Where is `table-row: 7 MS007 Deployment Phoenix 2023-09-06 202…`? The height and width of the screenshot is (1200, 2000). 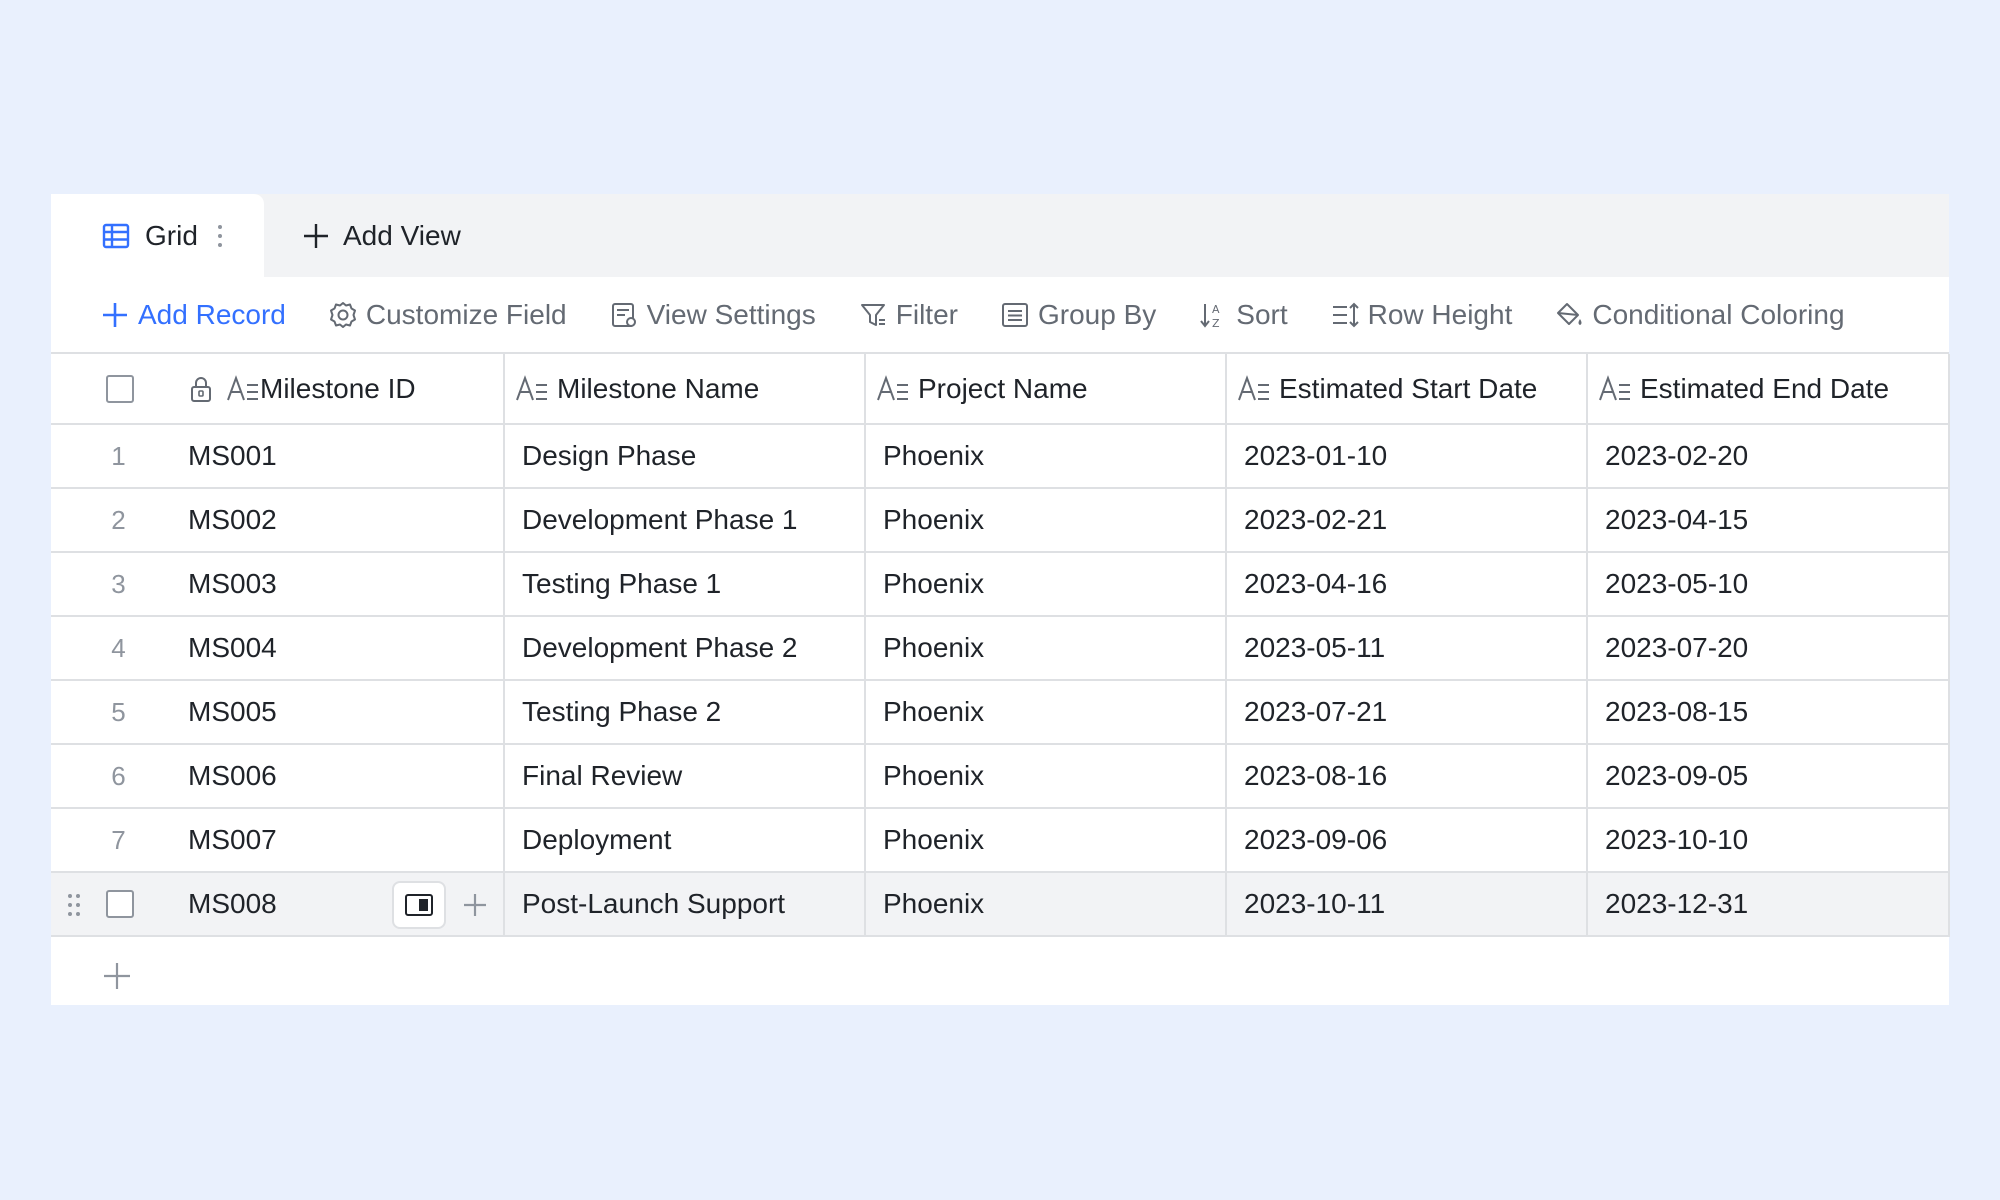 table-row: 7 MS007 Deployment Phoenix 2023-09-06 202… is located at coordinates (1000, 840).